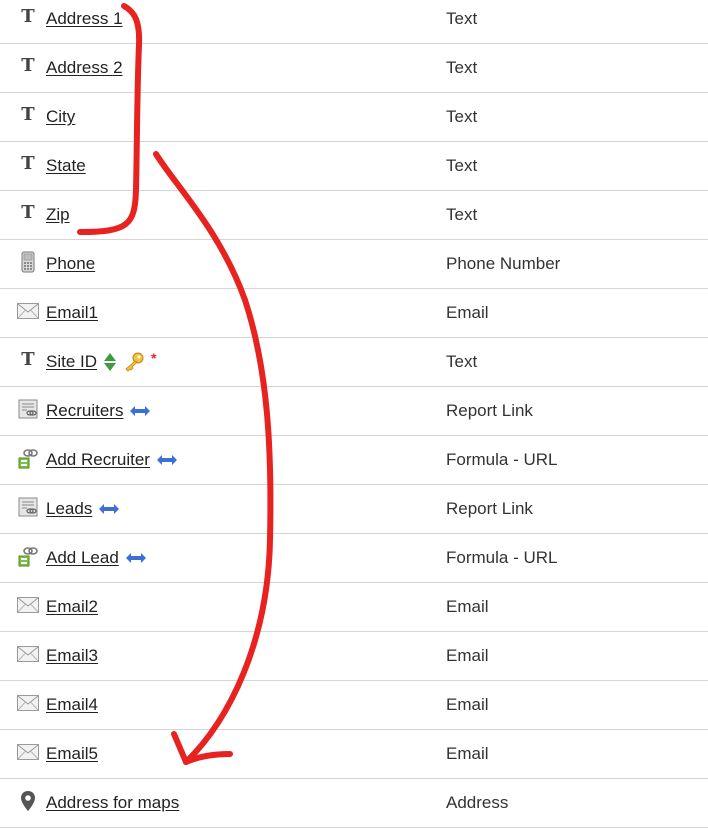 The image size is (708, 828). I want to click on field-row: T Zip Text, so click(354, 215).